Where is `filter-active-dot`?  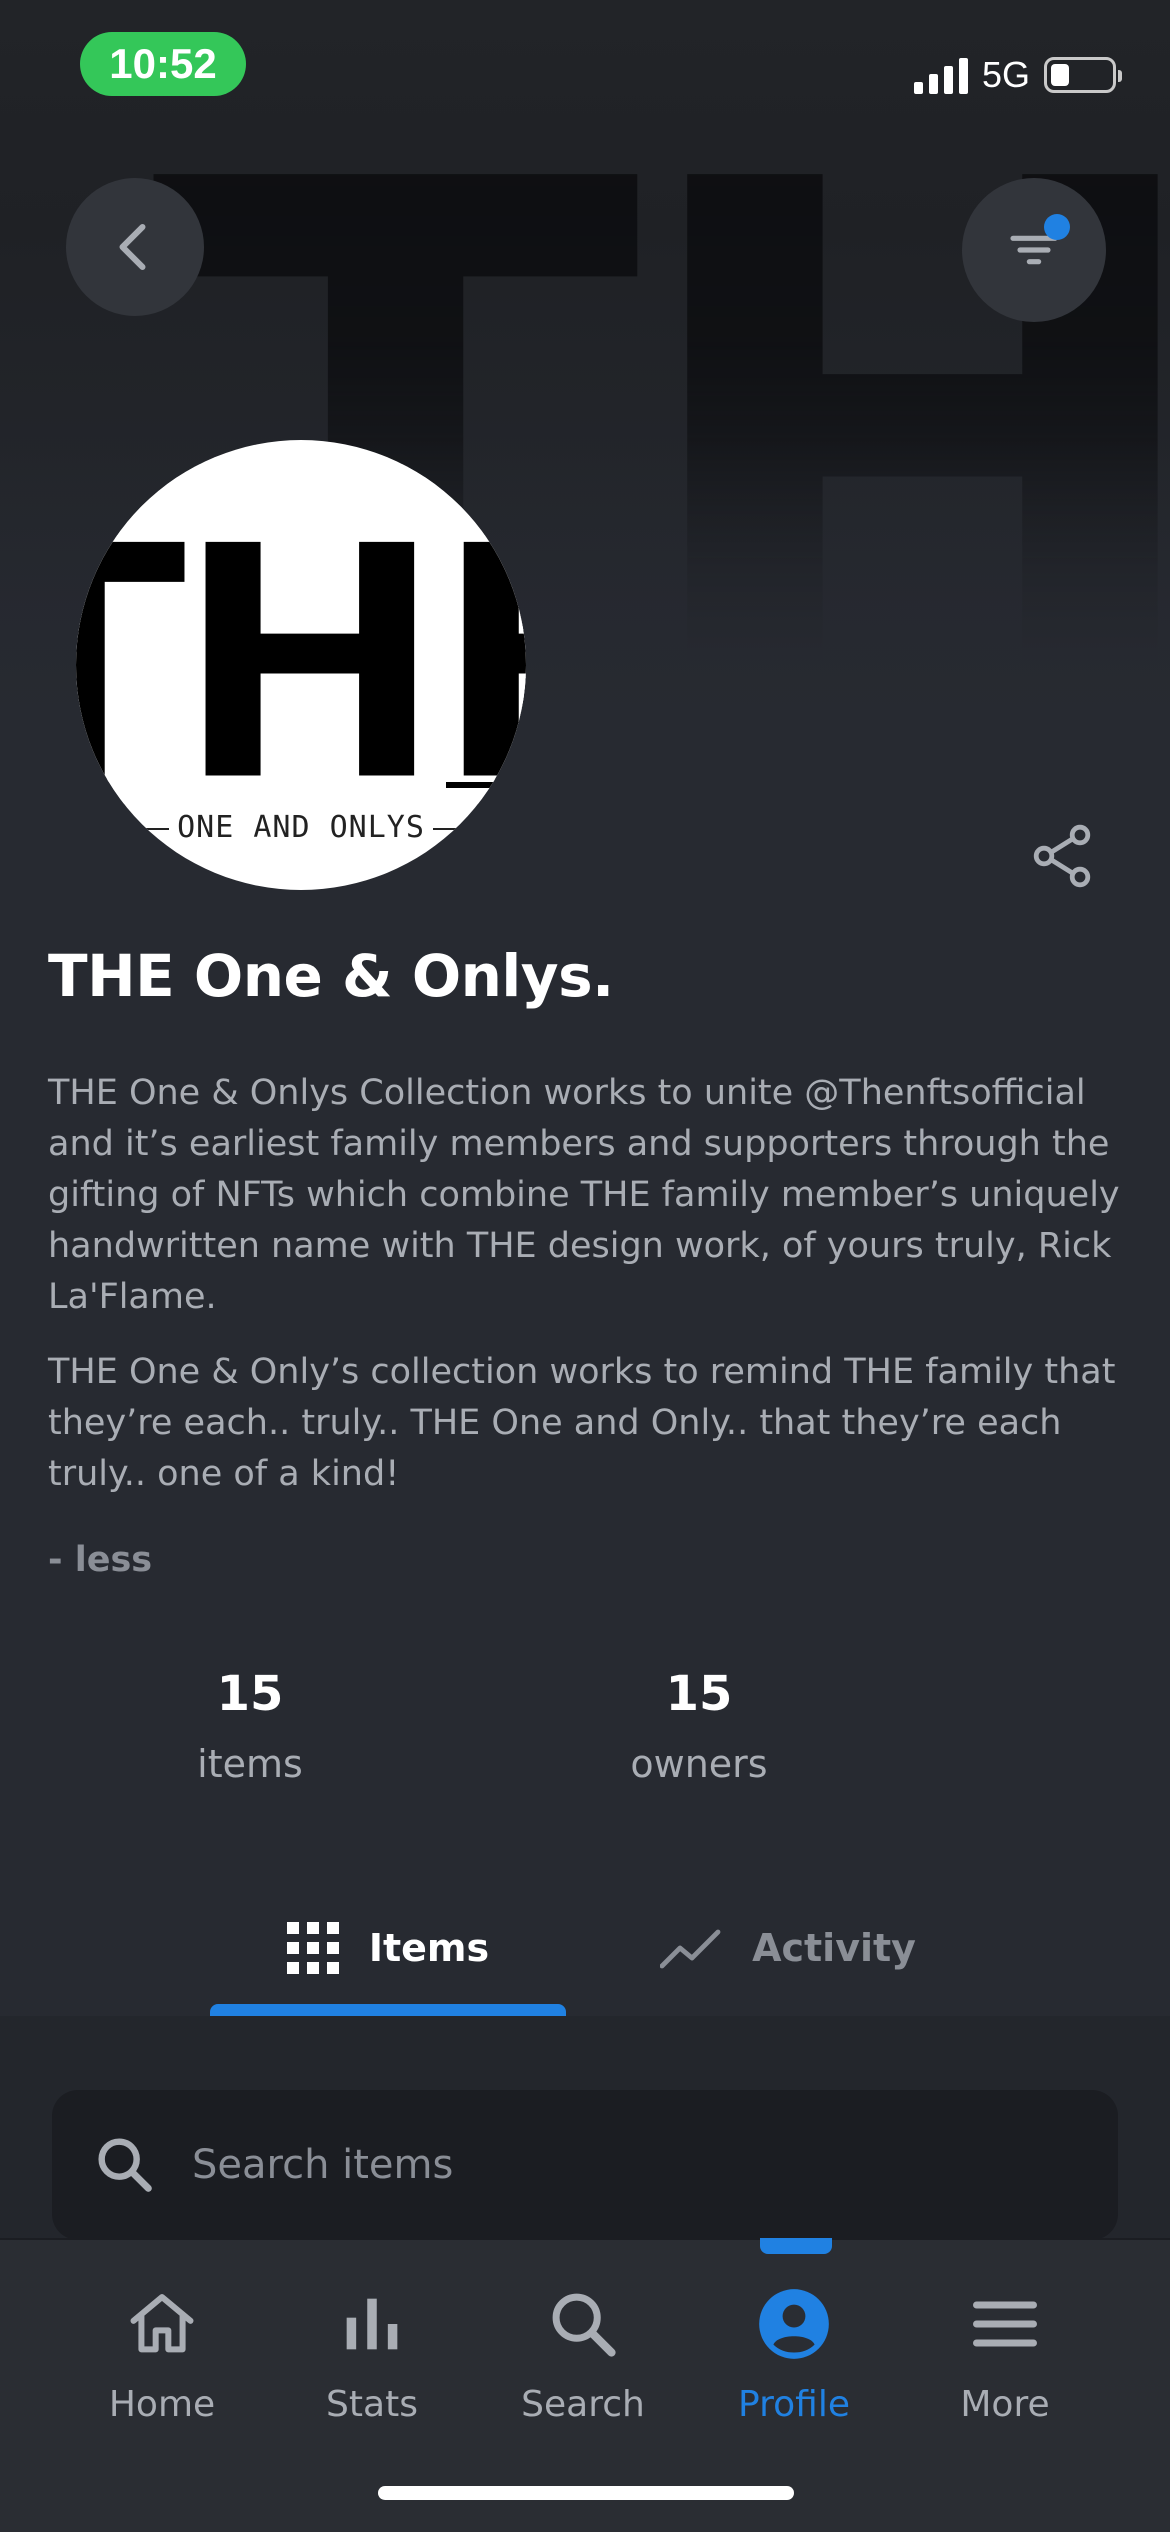
filter-active-dot is located at coordinates (1057, 227).